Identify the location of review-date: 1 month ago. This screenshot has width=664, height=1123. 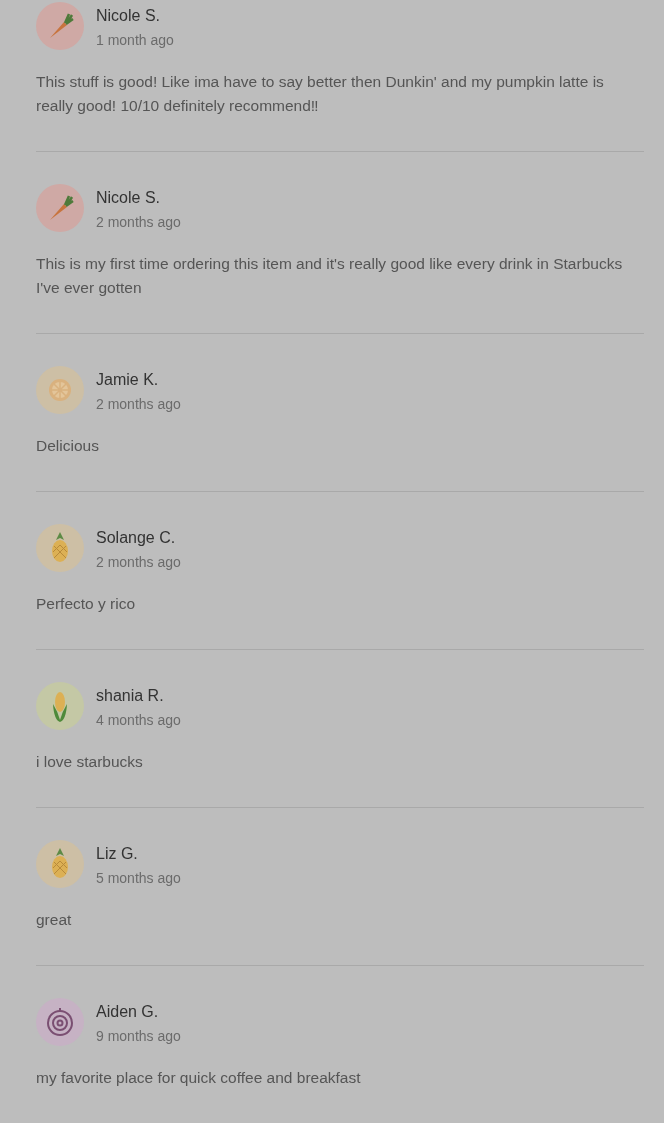
(135, 40).